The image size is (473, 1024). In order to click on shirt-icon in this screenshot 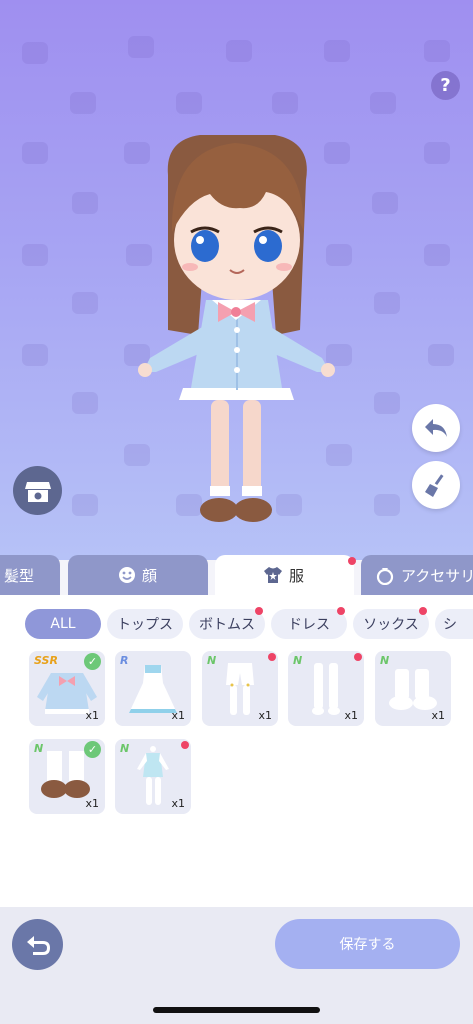, I will do `click(273, 575)`.